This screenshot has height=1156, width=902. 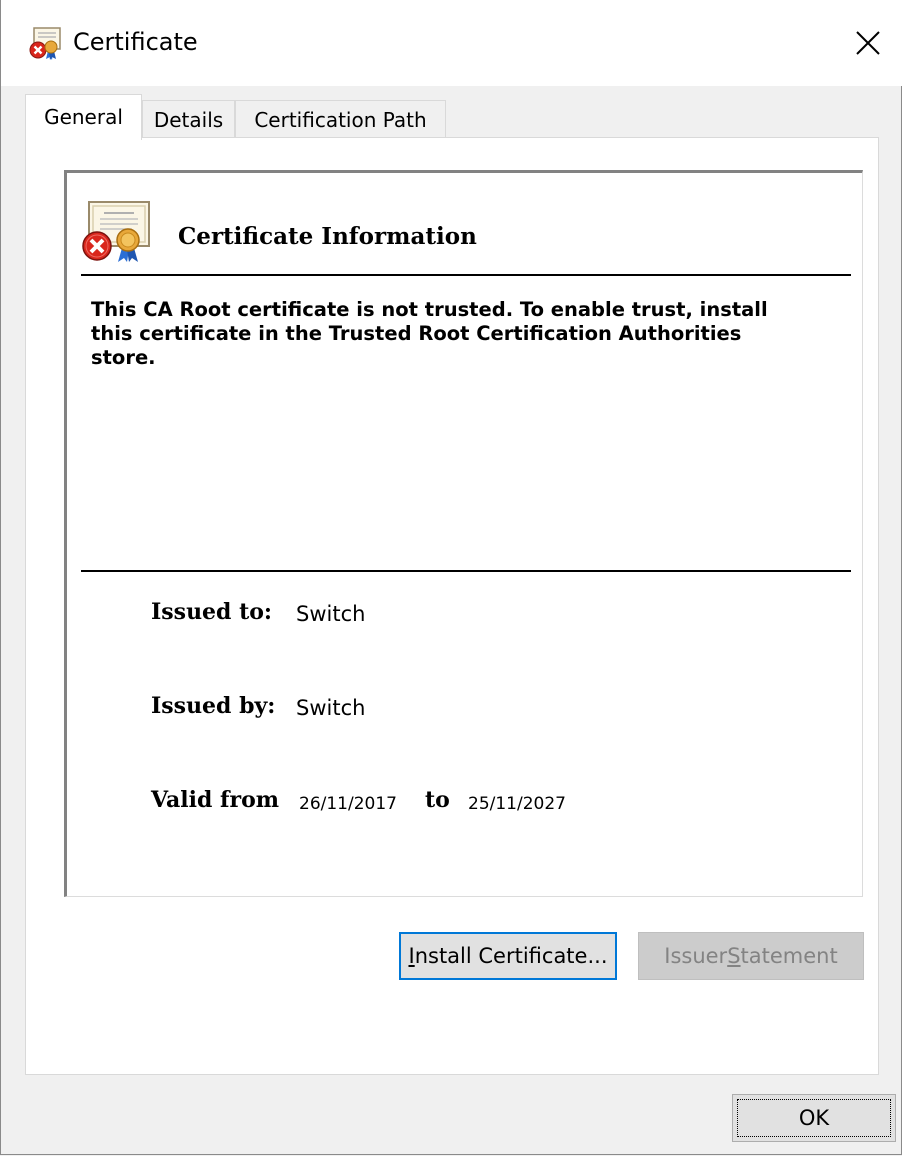 I want to click on certificate-information-heading: Certificate Information, so click(x=327, y=236).